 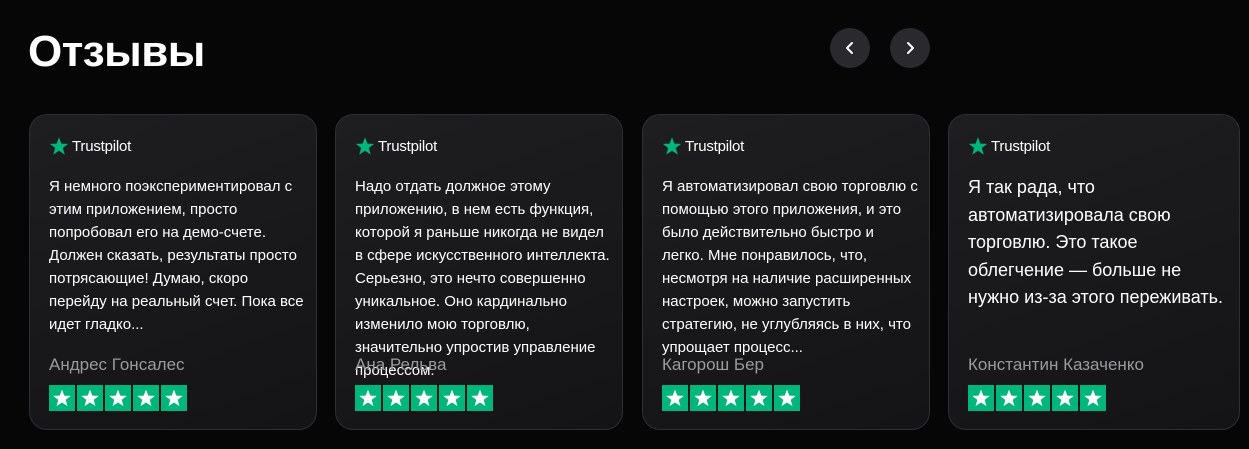 I want to click on carousel-next-button, so click(x=910, y=48).